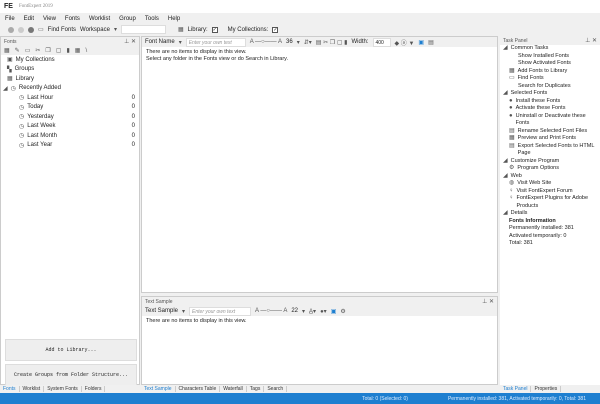 The height and width of the screenshot is (404, 600). What do you see at coordinates (143, 29) in the screenshot?
I see `workspace-input` at bounding box center [143, 29].